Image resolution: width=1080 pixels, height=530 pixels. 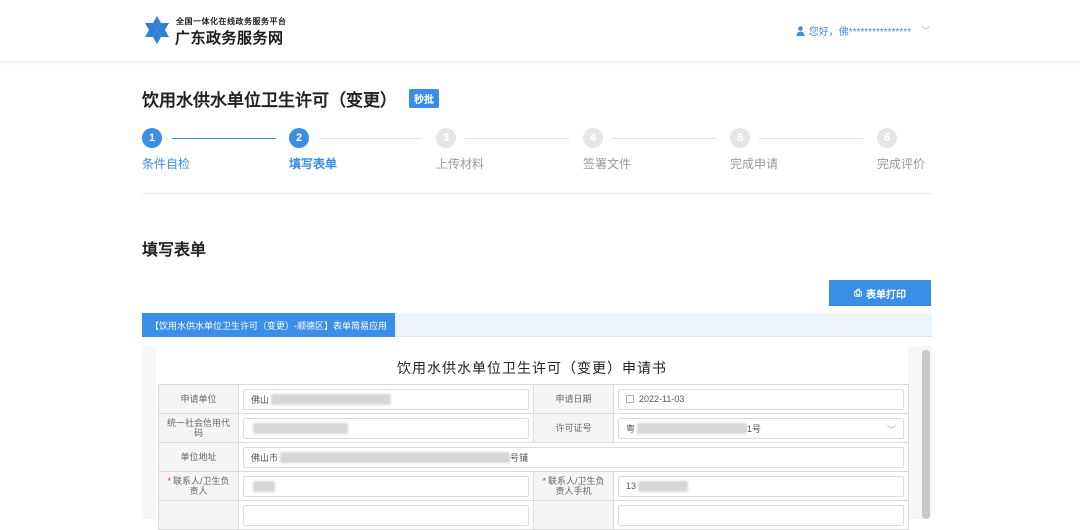 I want to click on brand-title: 广东政务服务网, so click(x=229, y=37).